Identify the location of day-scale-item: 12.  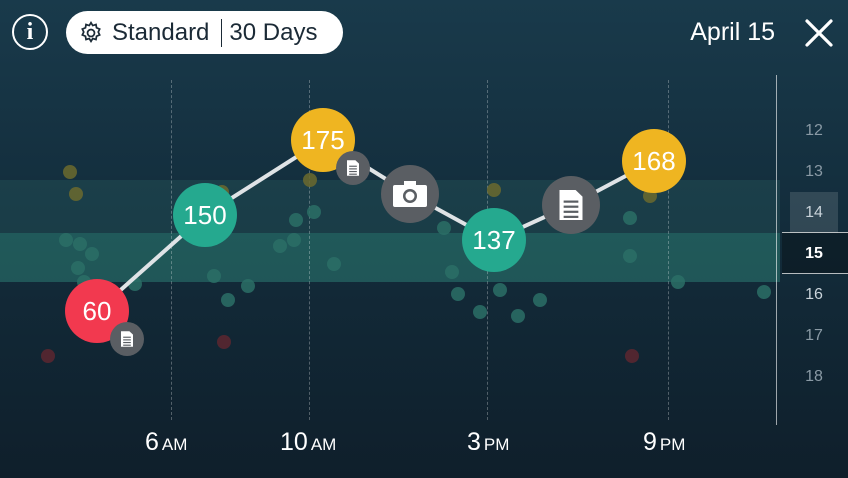
(814, 131).